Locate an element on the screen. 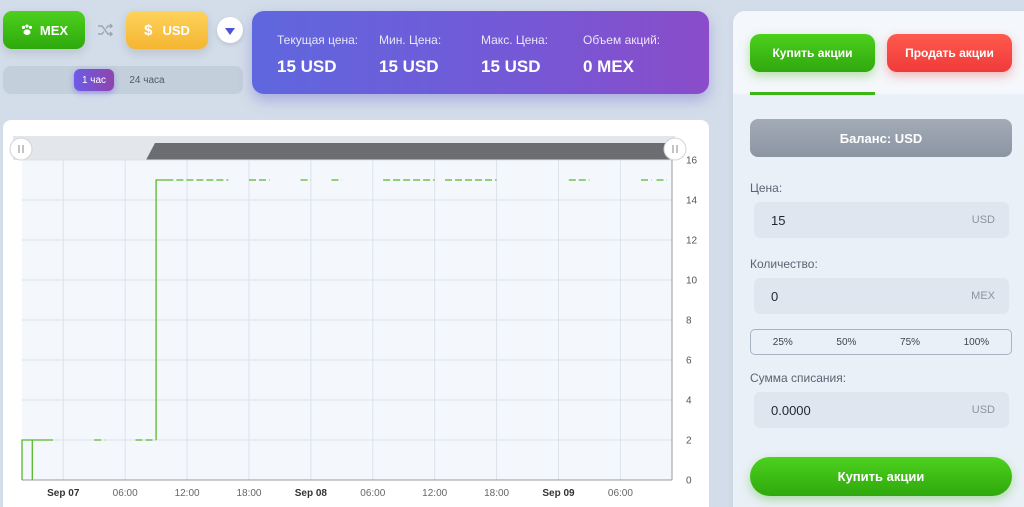 This screenshot has height=507, width=1024. percent-25-button: 25% is located at coordinates (783, 342).